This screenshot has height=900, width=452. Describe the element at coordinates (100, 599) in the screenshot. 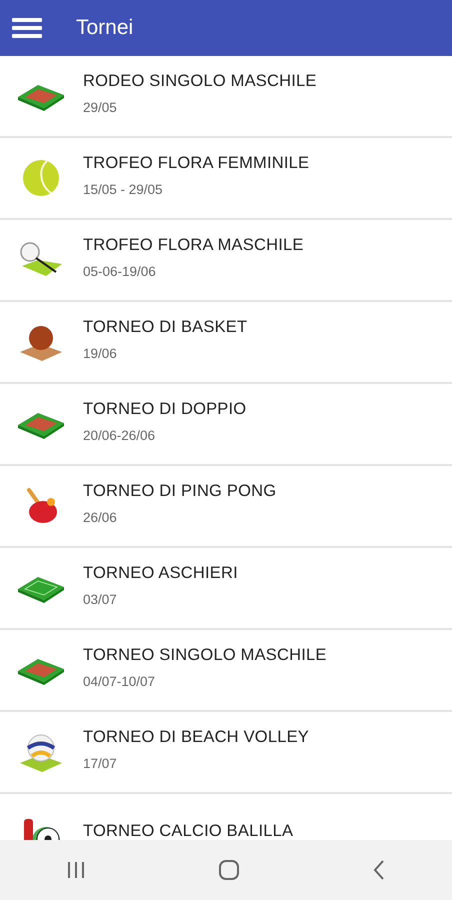

I see `tournament-dates: 03/07` at that location.